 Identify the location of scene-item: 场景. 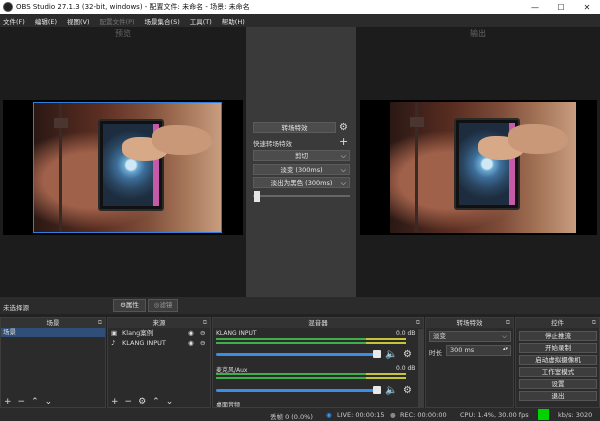
(53, 332).